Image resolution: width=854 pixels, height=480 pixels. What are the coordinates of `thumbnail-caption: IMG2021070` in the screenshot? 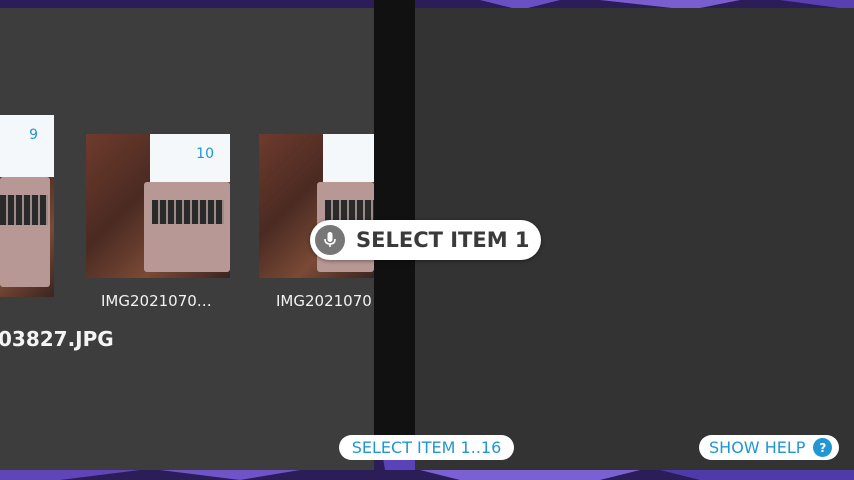 It's located at (324, 301).